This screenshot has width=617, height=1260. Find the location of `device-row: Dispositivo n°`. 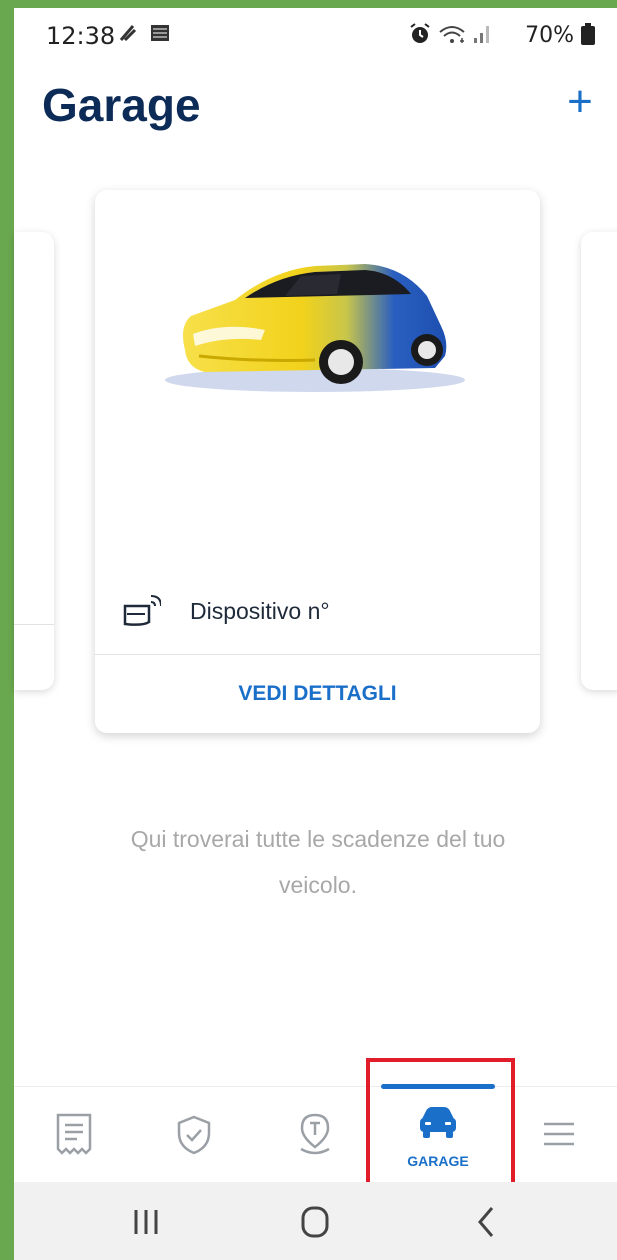

device-row: Dispositivo n° is located at coordinates (323, 612).